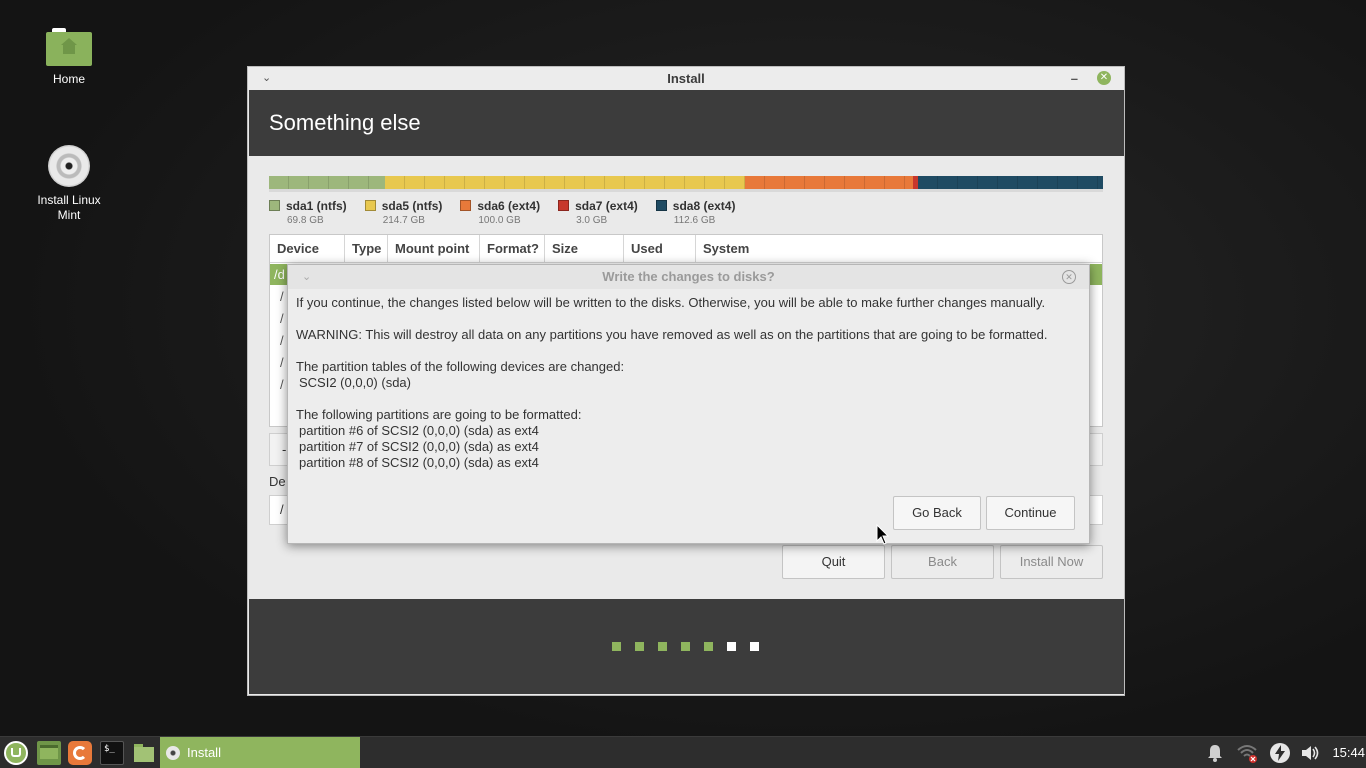 This screenshot has width=1366, height=768. I want to click on notifications-bell-icon, so click(1215, 753).